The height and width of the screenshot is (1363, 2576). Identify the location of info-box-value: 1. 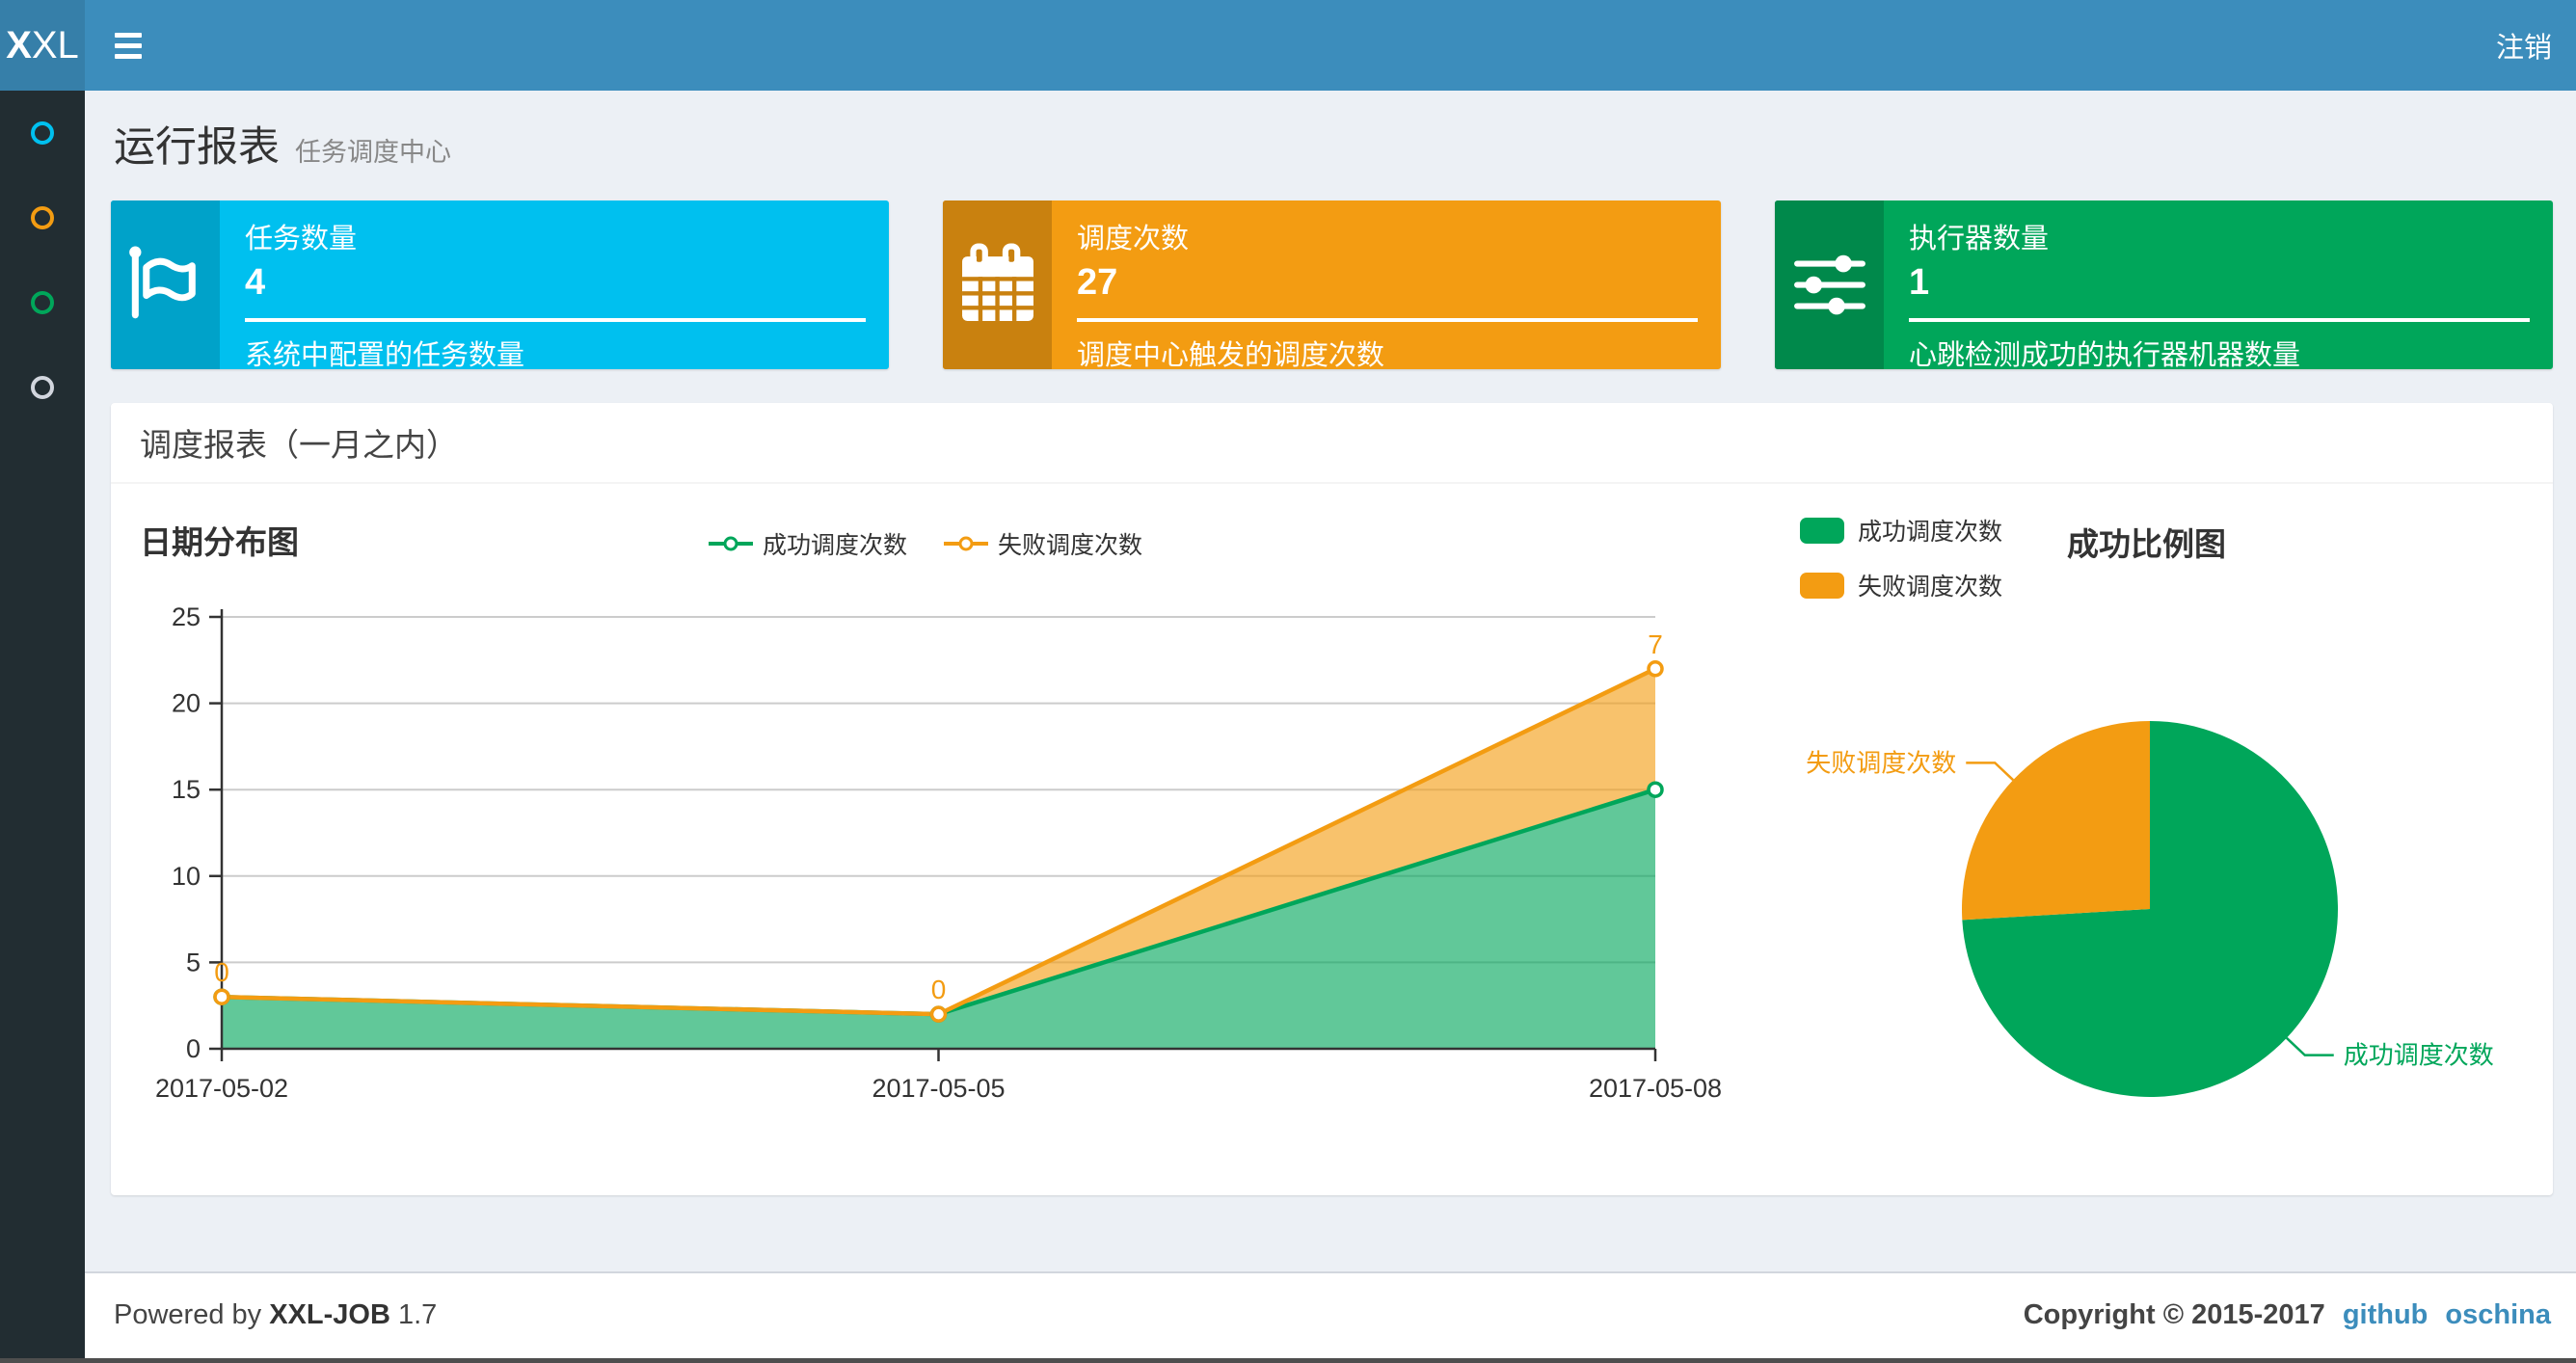
(1920, 282).